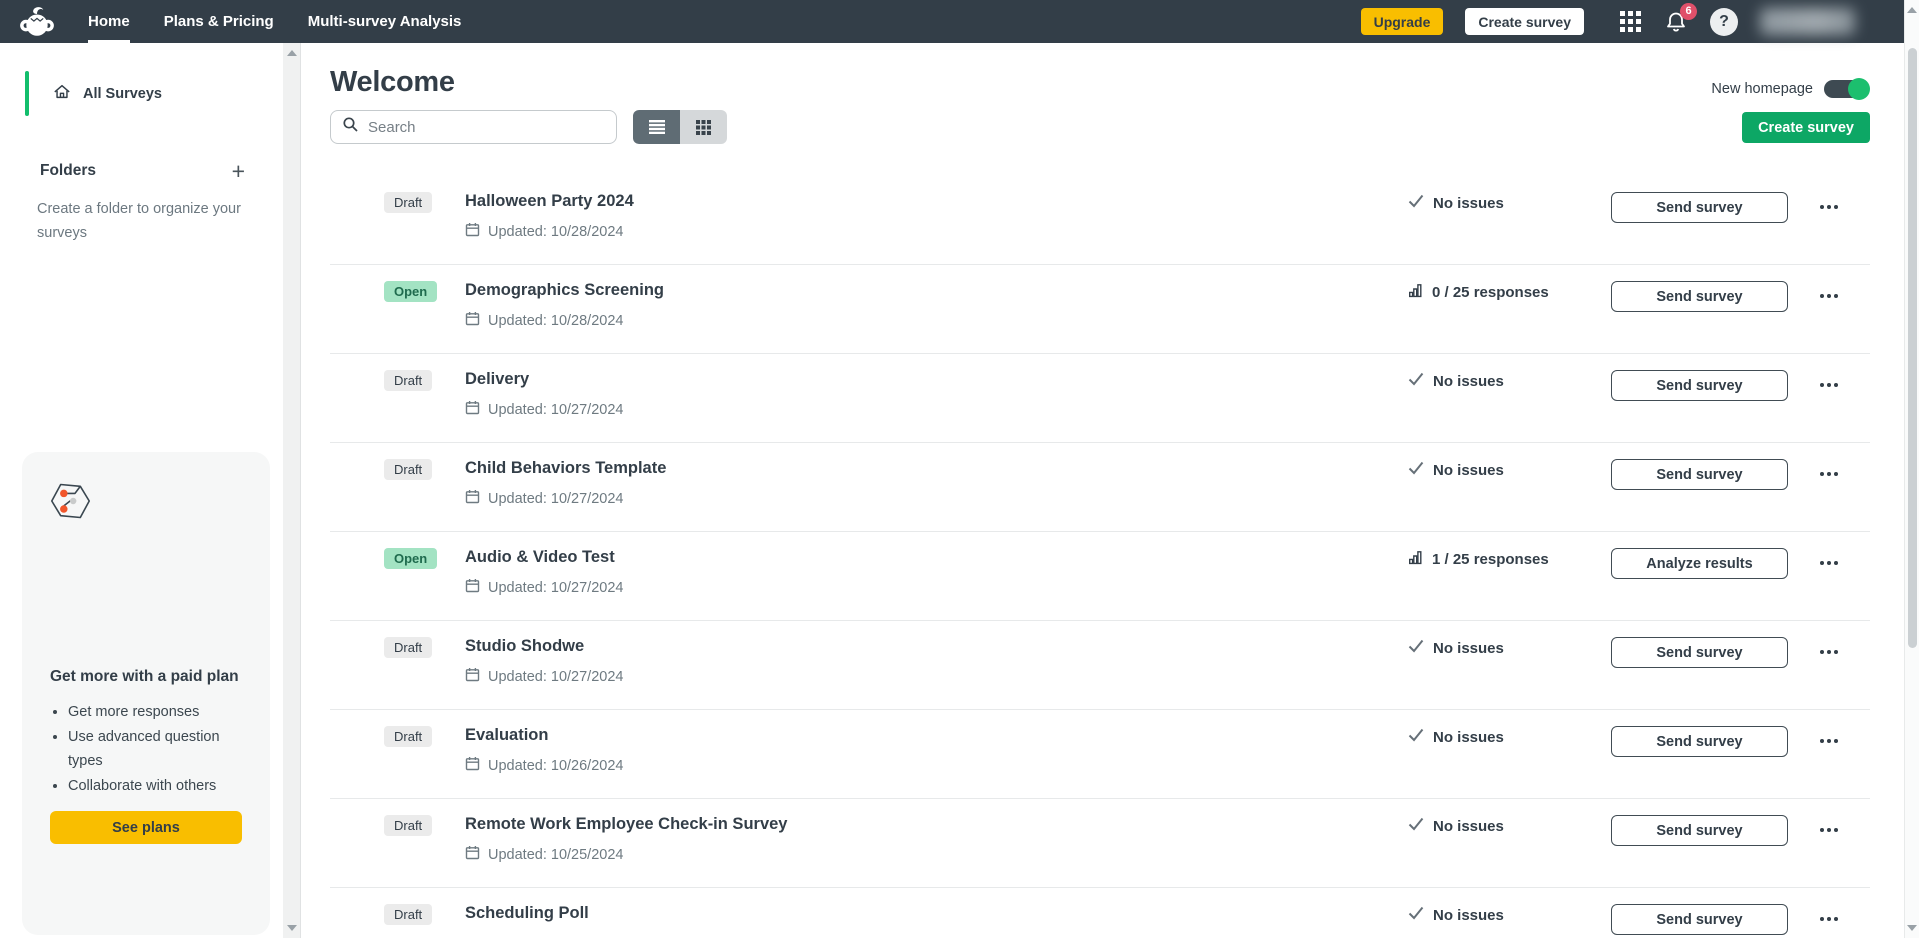  Describe the element at coordinates (1912, 348) in the screenshot. I see `scrollbar-thumb` at that location.